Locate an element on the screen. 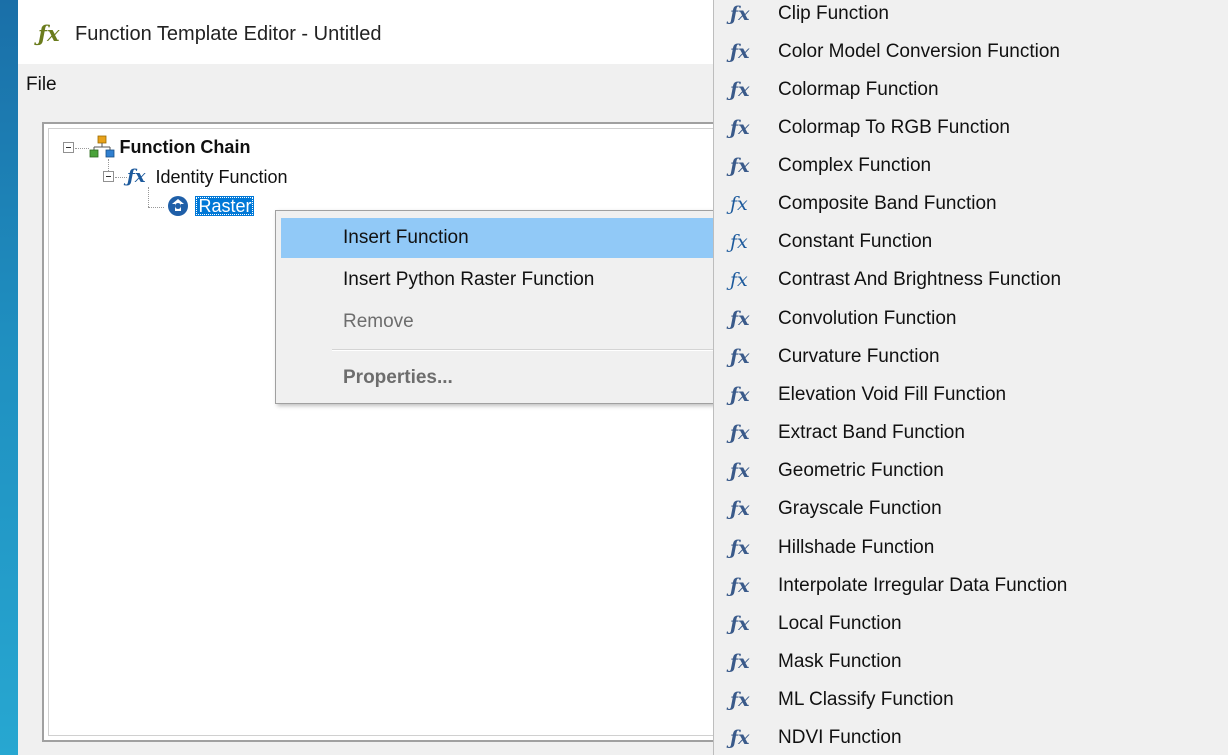 This screenshot has width=1228, height=755. tree-node-identity-function: ƒx Identity Function is located at coordinates (207, 177).